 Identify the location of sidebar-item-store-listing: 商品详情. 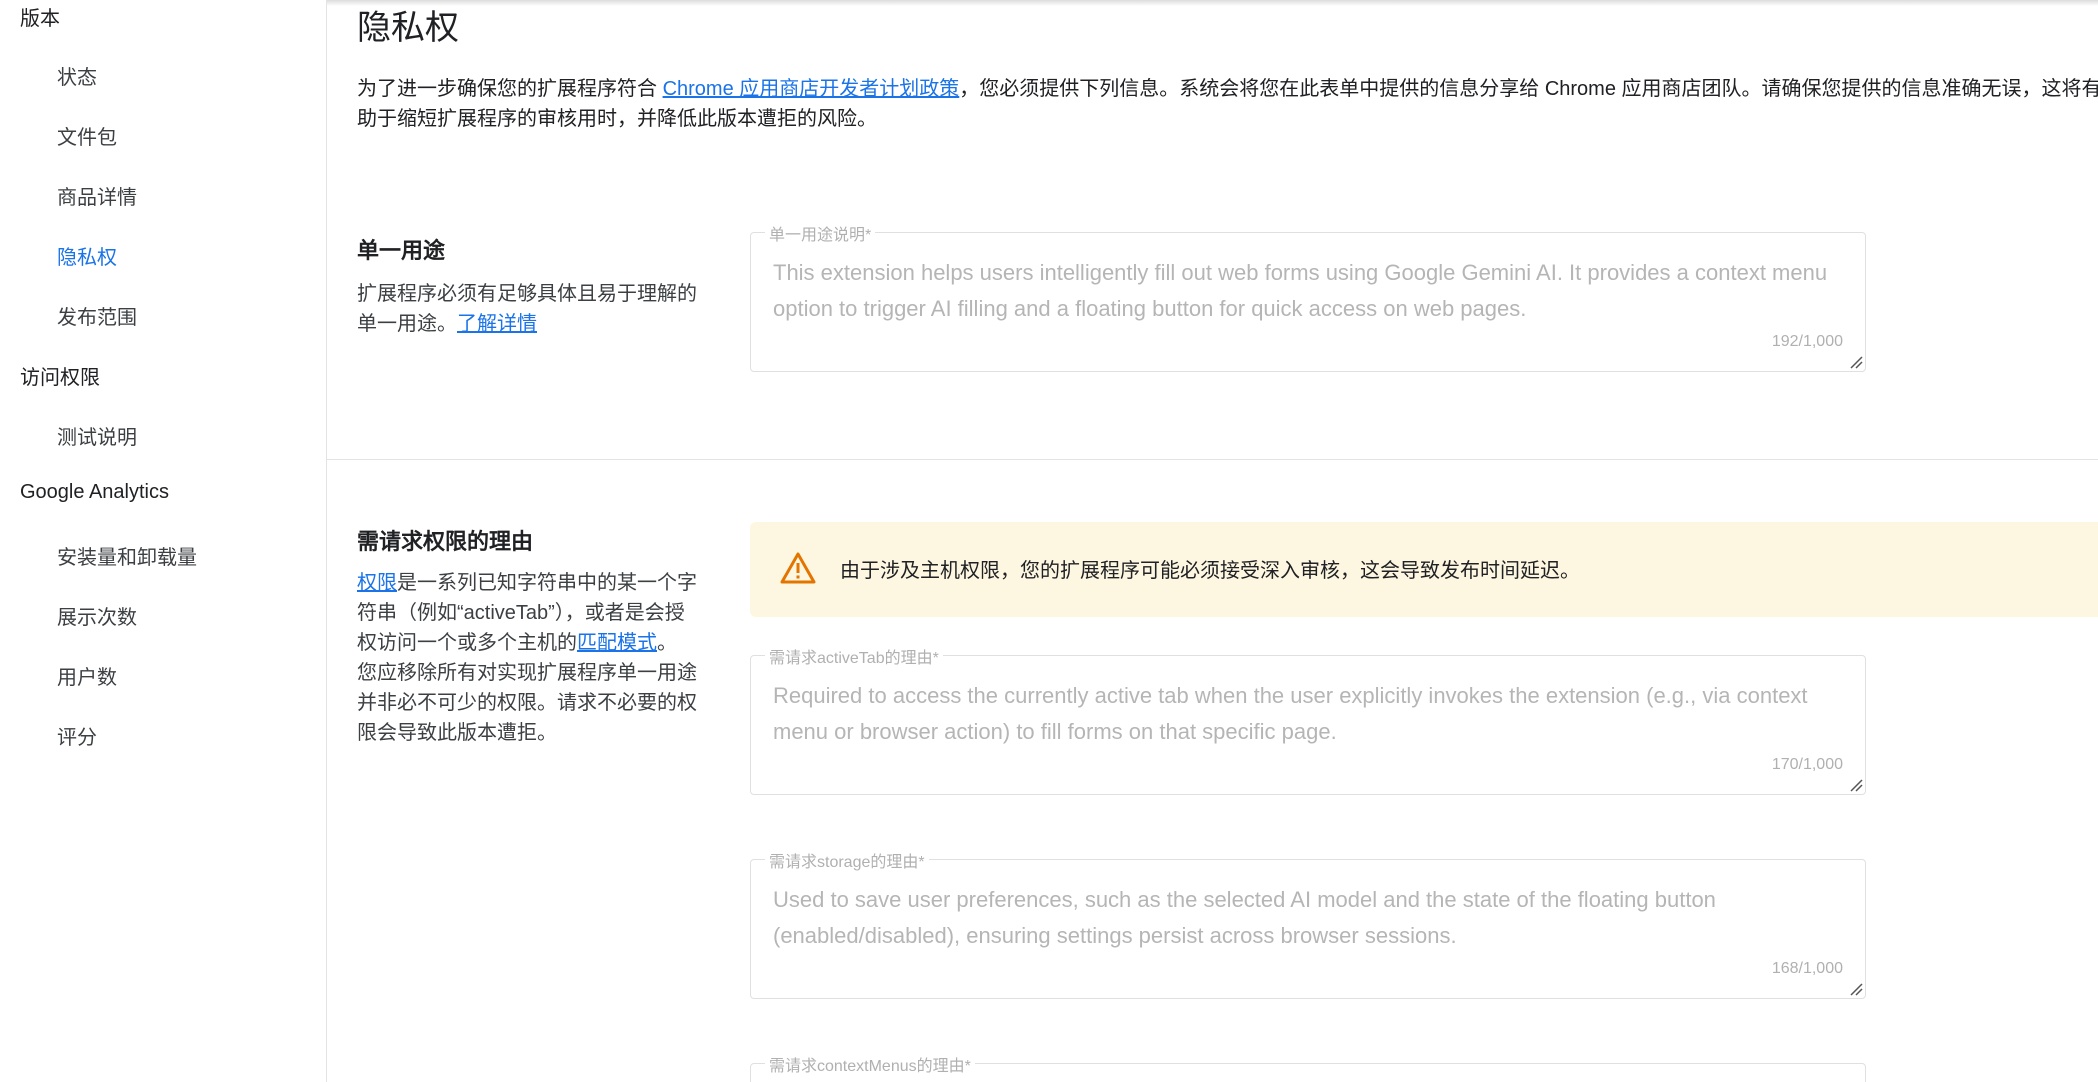
(97, 195).